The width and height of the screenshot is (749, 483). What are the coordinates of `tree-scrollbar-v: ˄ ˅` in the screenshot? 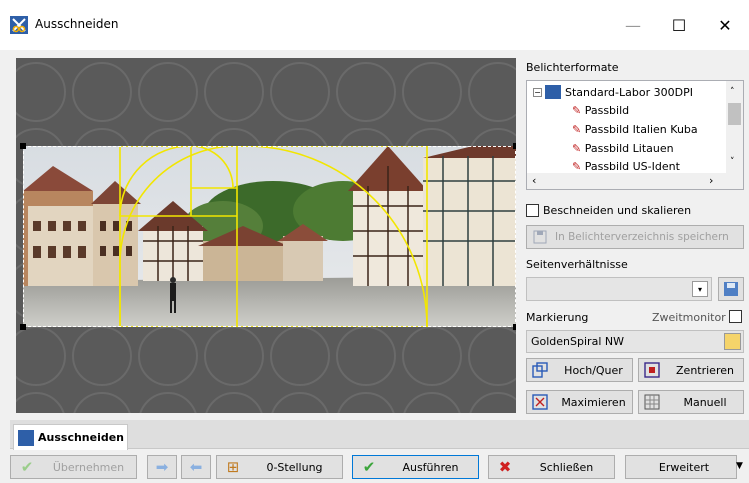 It's located at (734, 127).